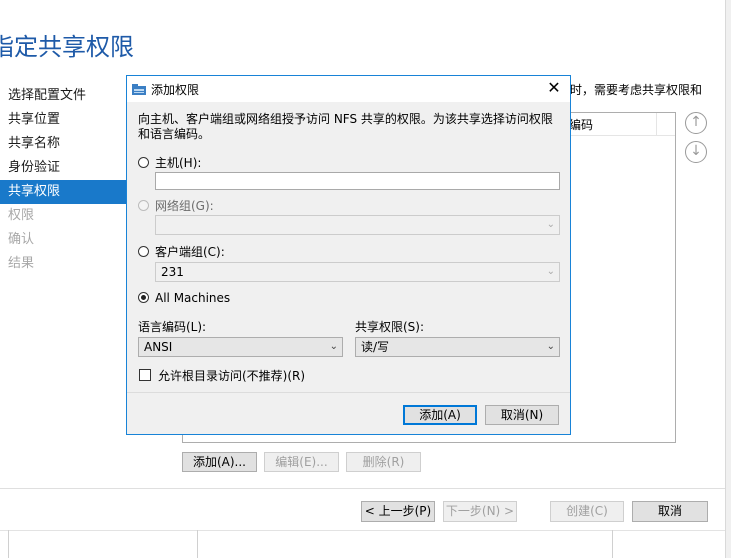 The width and height of the screenshot is (731, 559). I want to click on footer-divider, so click(362, 488).